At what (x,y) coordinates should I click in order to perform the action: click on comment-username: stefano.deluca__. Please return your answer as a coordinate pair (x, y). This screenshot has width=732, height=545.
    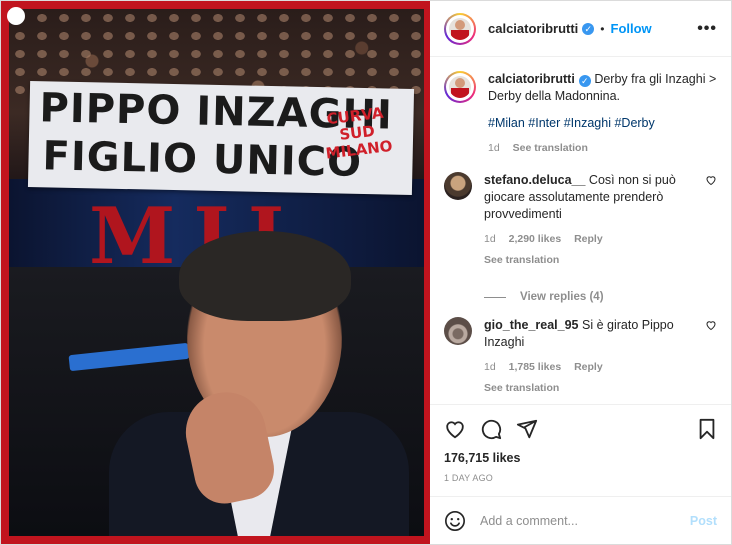
    Looking at the image, I should click on (534, 180).